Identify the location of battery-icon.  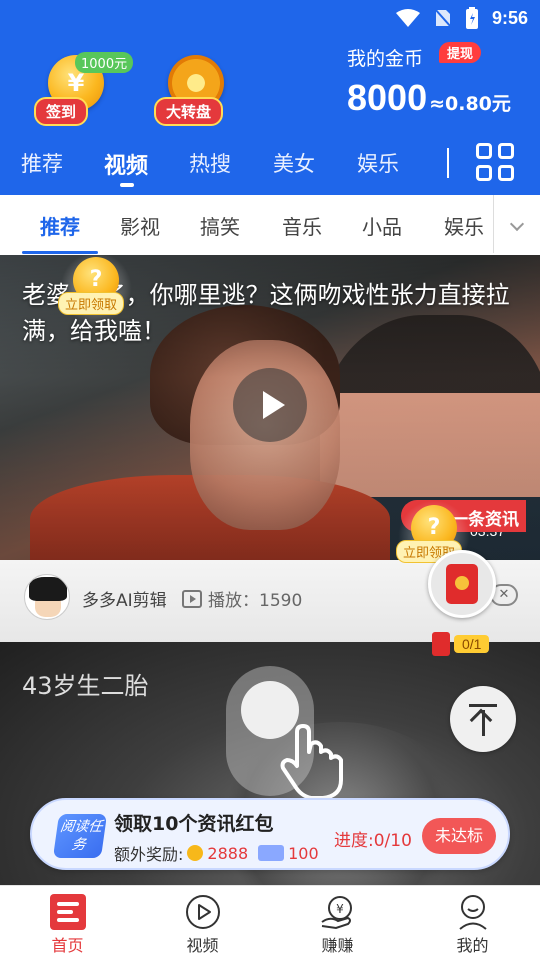
(471, 18).